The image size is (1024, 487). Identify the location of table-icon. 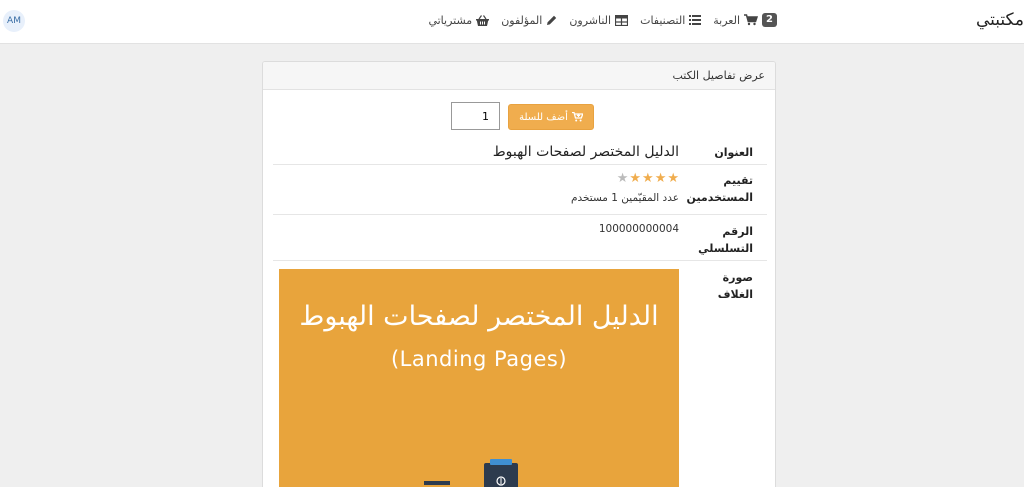
(622, 20).